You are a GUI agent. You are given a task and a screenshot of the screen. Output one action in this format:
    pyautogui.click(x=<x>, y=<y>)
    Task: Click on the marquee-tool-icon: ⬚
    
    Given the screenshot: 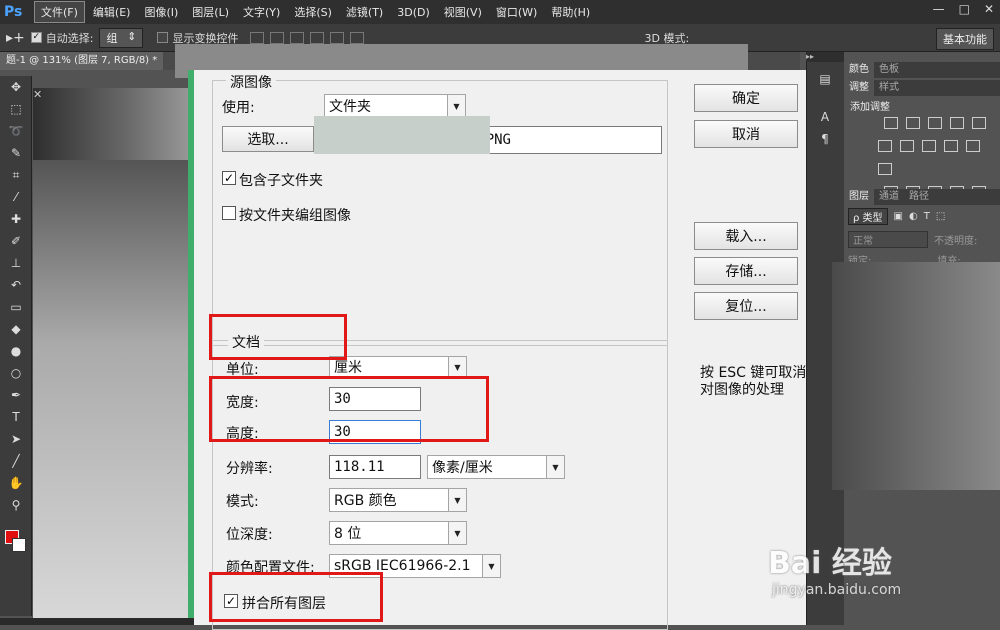 What is the action you would take?
    pyautogui.click(x=16, y=109)
    